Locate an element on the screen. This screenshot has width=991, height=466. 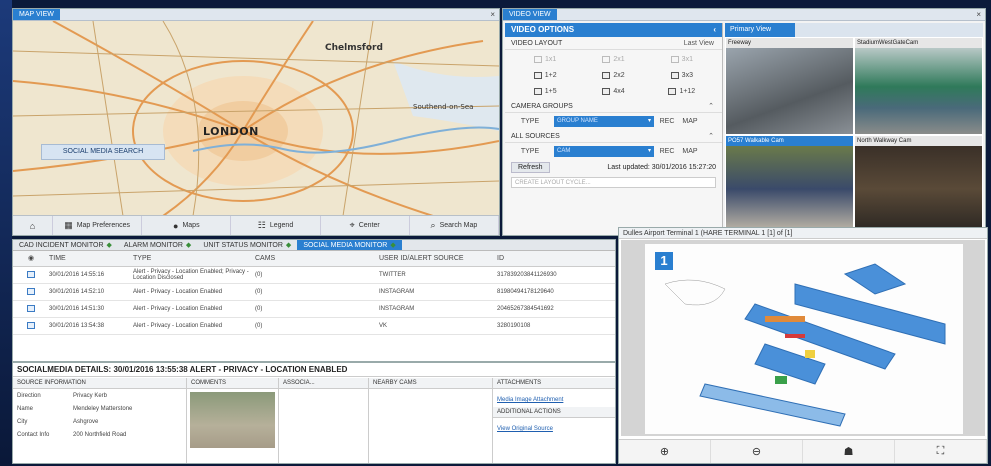
col-cams: CAMS is located at coordinates (317, 258).